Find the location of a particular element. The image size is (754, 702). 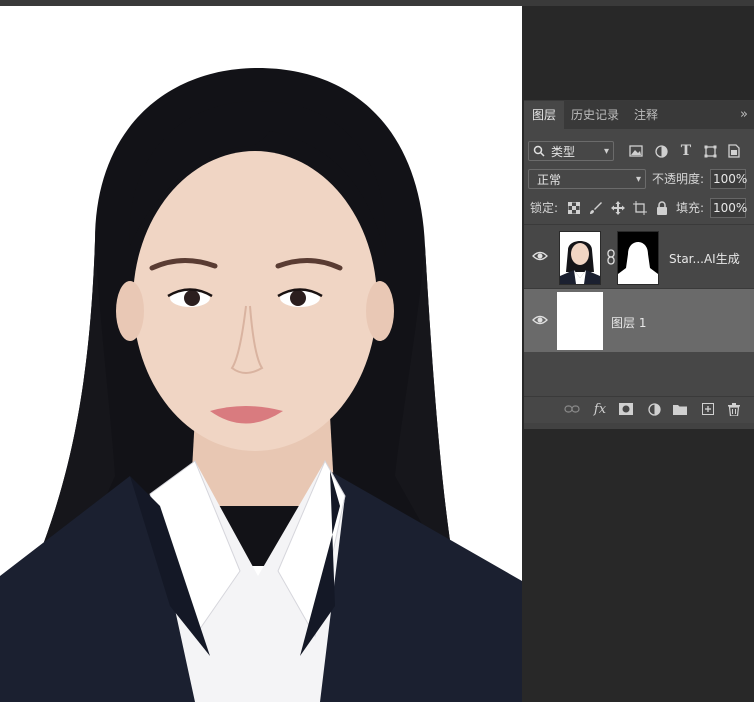

layer-thumbnail-portrait is located at coordinates (580, 258).